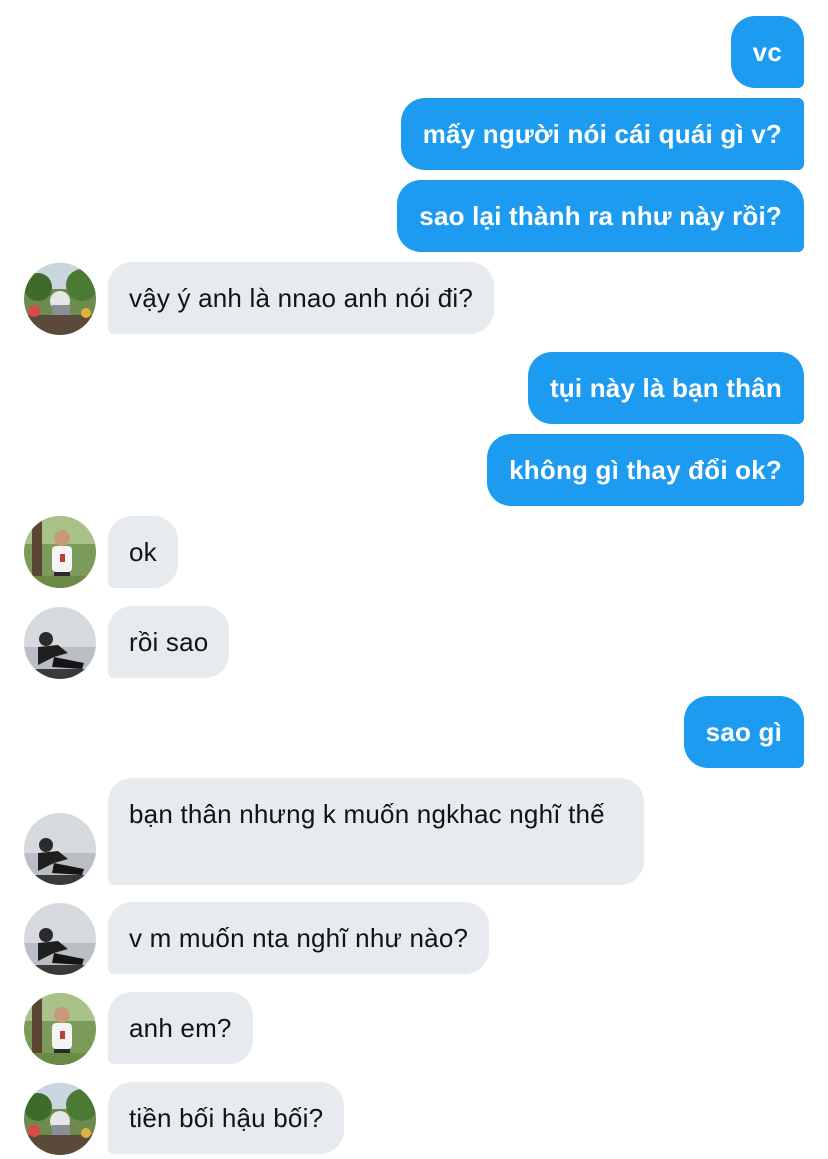 The image size is (828, 1159). What do you see at coordinates (169, 642) in the screenshot?
I see `received-message: rồi sao` at bounding box center [169, 642].